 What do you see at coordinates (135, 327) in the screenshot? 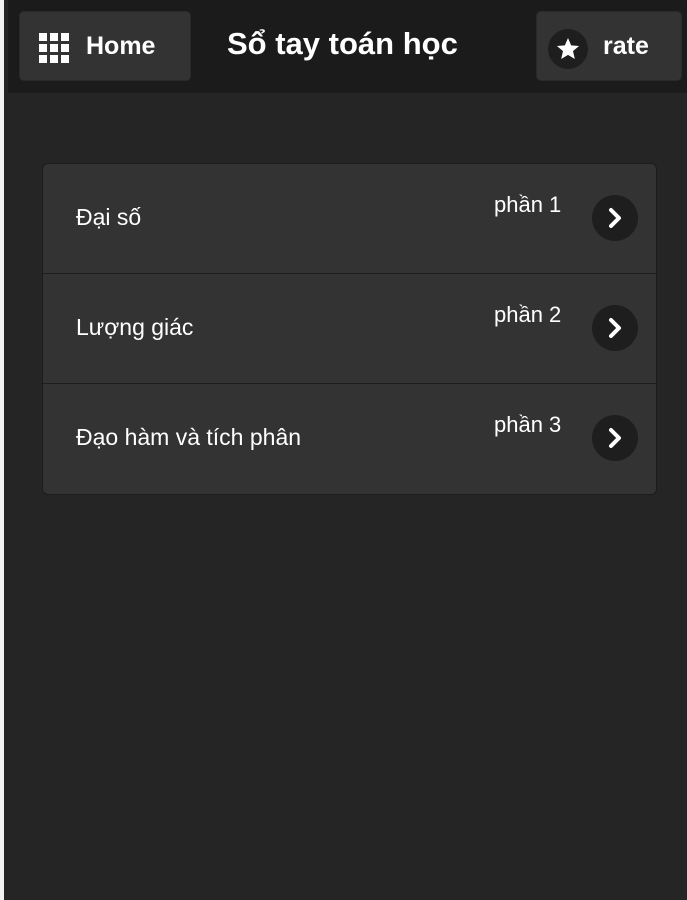
I see `list-item-label: Lượng giác` at bounding box center [135, 327].